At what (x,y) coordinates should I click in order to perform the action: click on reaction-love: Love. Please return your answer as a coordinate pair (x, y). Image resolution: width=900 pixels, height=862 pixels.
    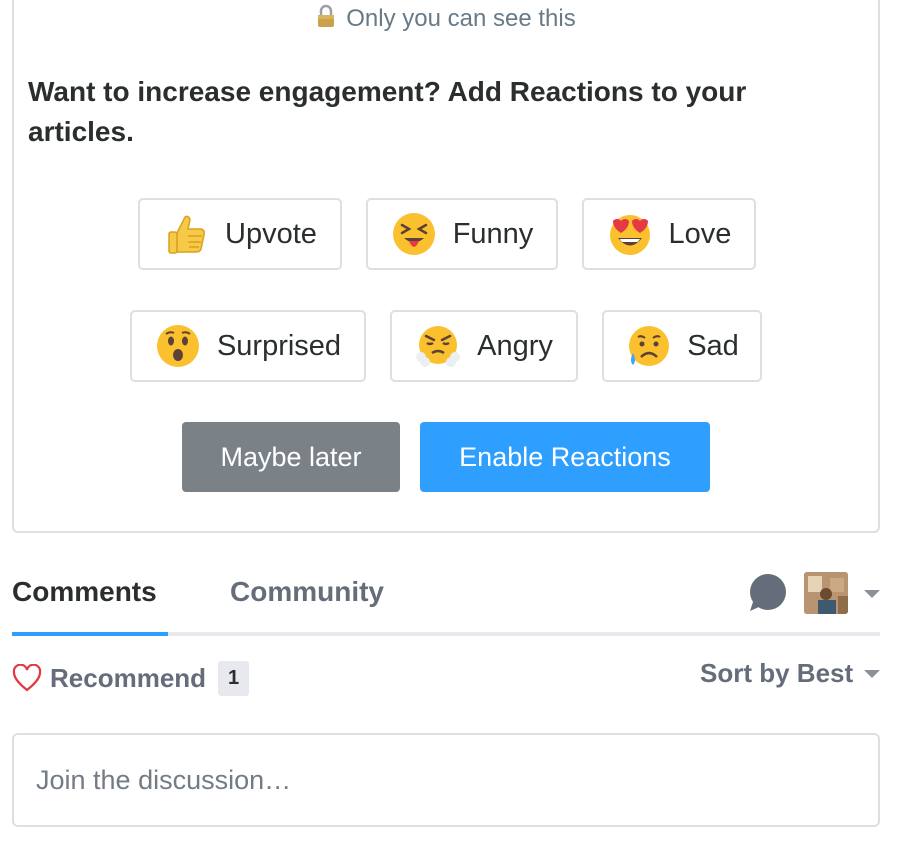
    Looking at the image, I should click on (669, 234).